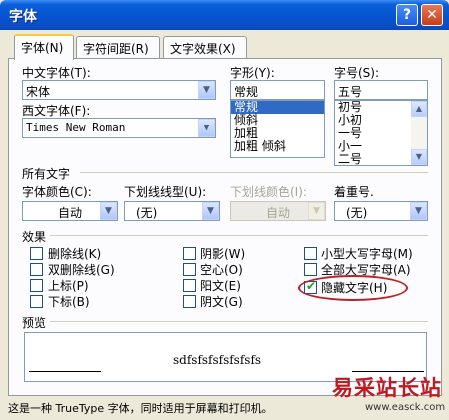 This screenshot has height=420, width=449. Describe the element at coordinates (224, 15) in the screenshot. I see `title-bar` at that location.